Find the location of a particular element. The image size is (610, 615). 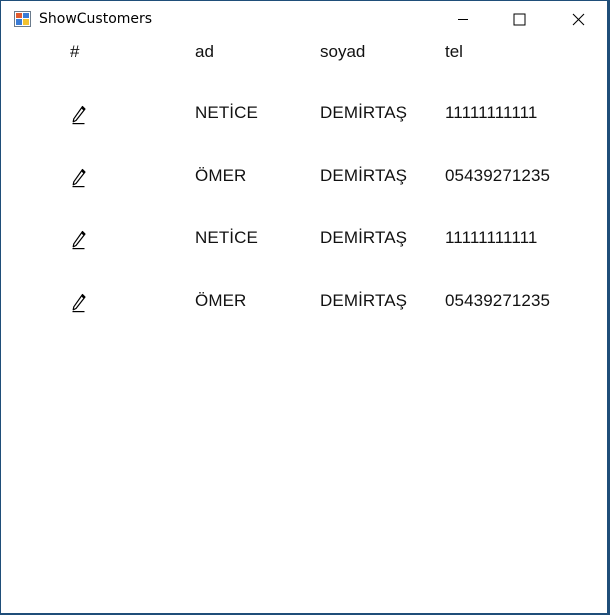

maximize-icon is located at coordinates (519, 19).